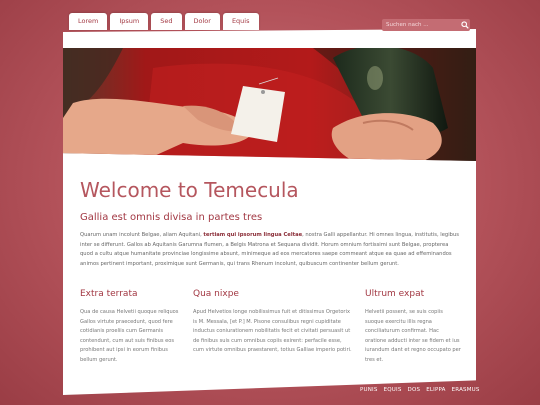 This screenshot has height=405, width=540. What do you see at coordinates (88, 21) in the screenshot?
I see `tab-lorem: Lorem` at bounding box center [88, 21].